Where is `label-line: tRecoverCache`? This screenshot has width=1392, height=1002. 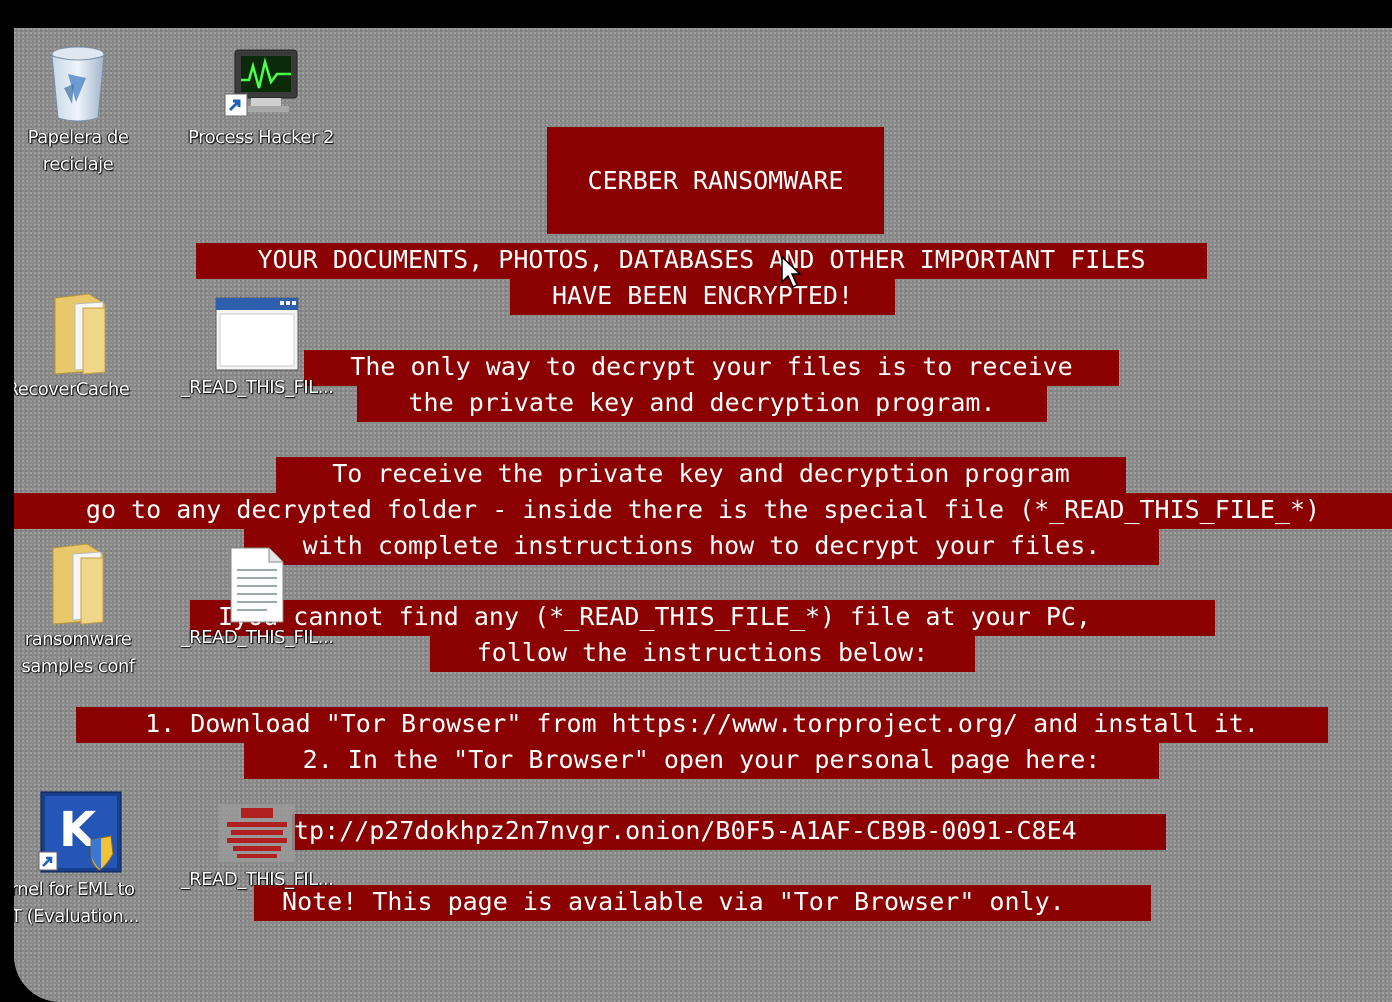 label-line: tRecoverCache is located at coordinates (72, 389).